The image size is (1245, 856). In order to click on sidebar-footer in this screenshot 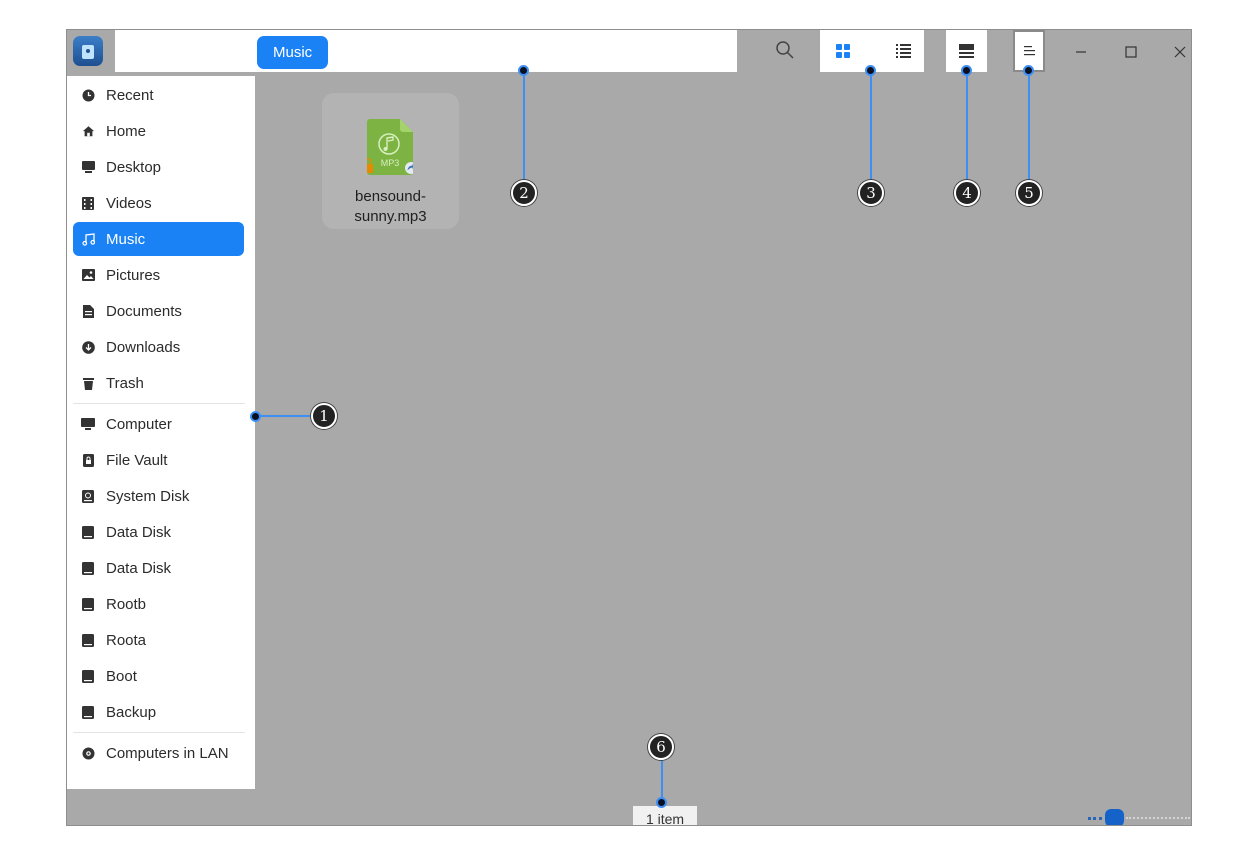, I will do `click(164, 807)`.